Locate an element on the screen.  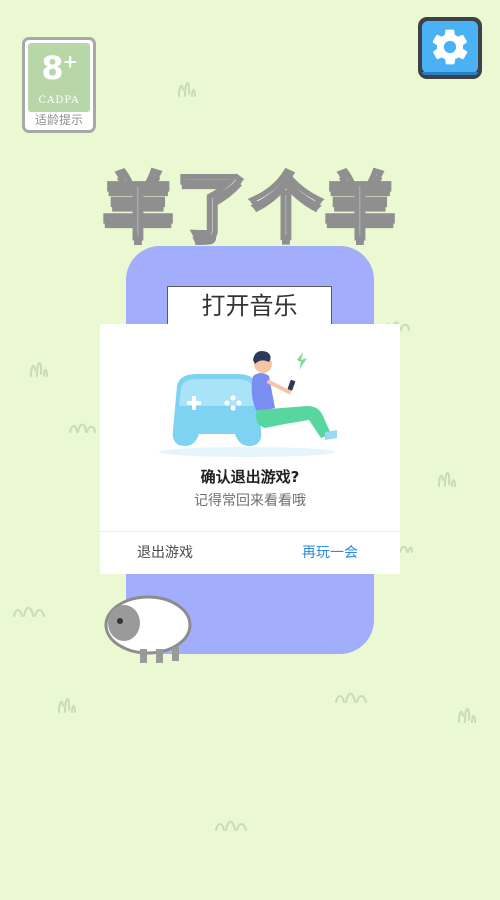
open-music-button: 打开音乐 is located at coordinates (249, 306).